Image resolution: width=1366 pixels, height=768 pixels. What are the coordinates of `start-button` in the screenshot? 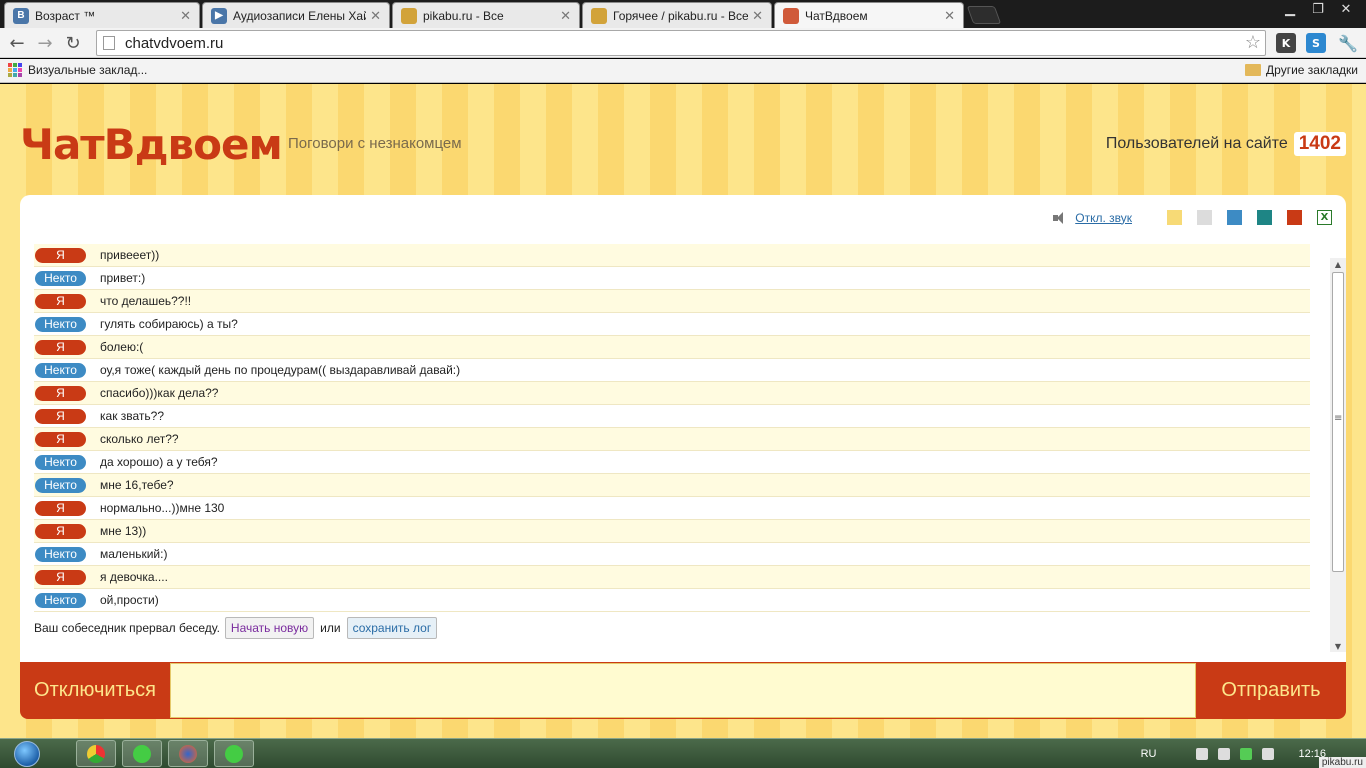 It's located at (27, 753).